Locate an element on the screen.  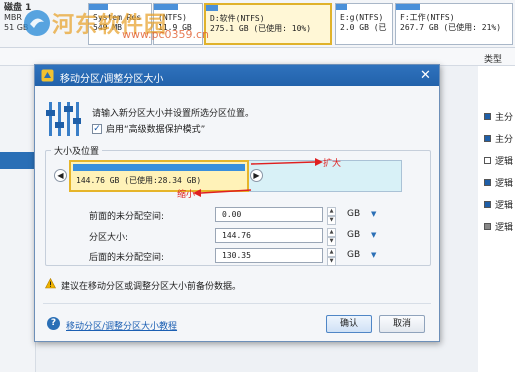
app-logo-icon is located at coordinates (47, 75).